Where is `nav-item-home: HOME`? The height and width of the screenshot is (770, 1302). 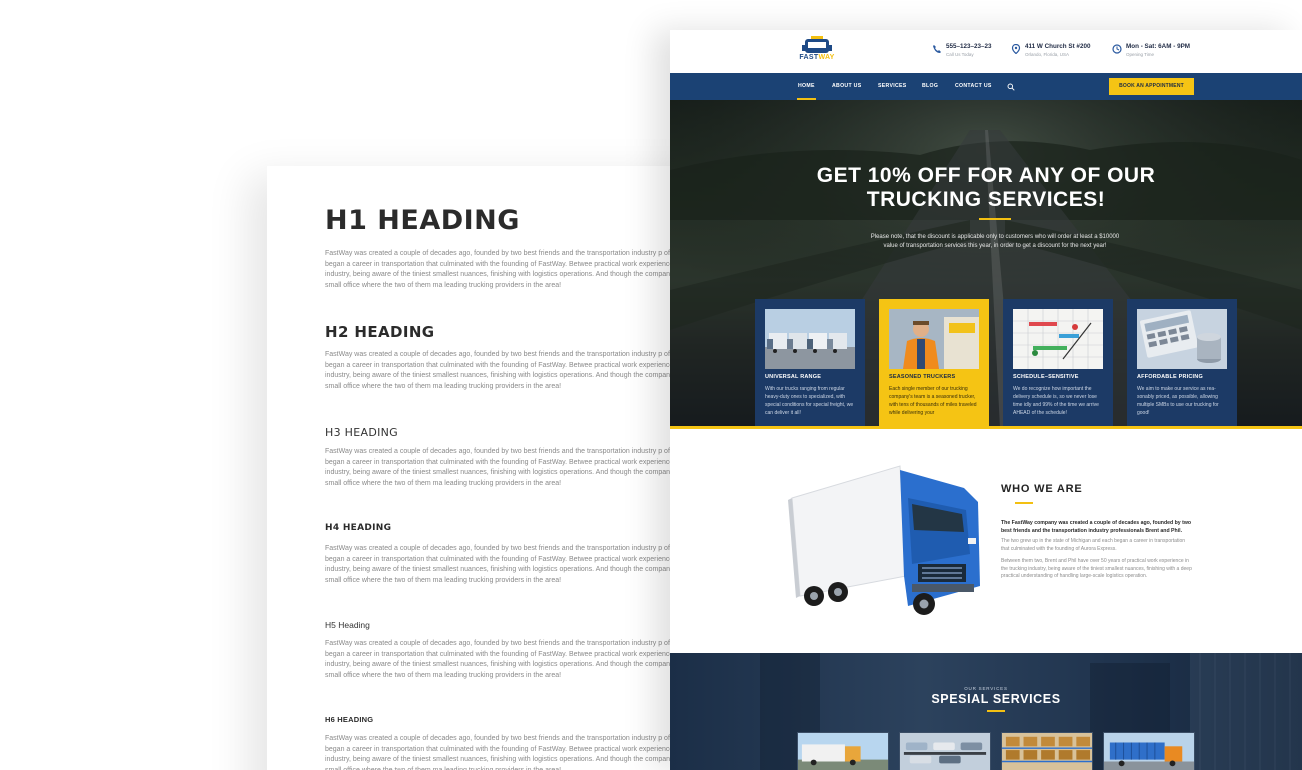 nav-item-home: HOME is located at coordinates (806, 86).